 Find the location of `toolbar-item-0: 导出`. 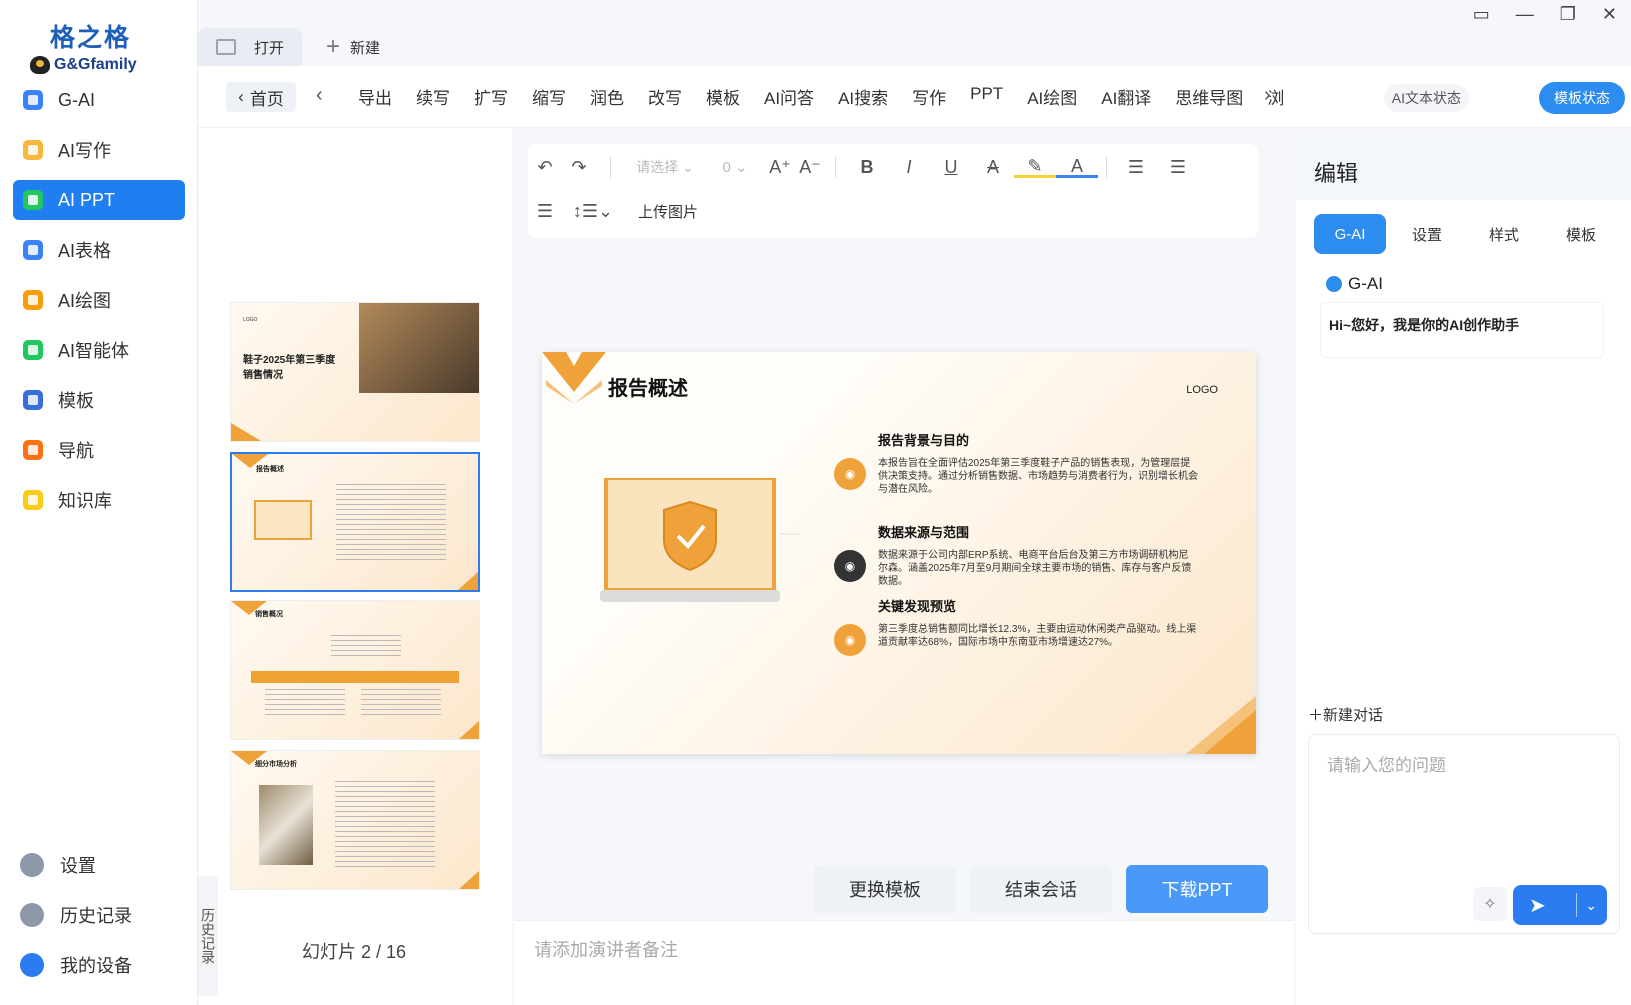

toolbar-item-0: 导出 is located at coordinates (375, 96).